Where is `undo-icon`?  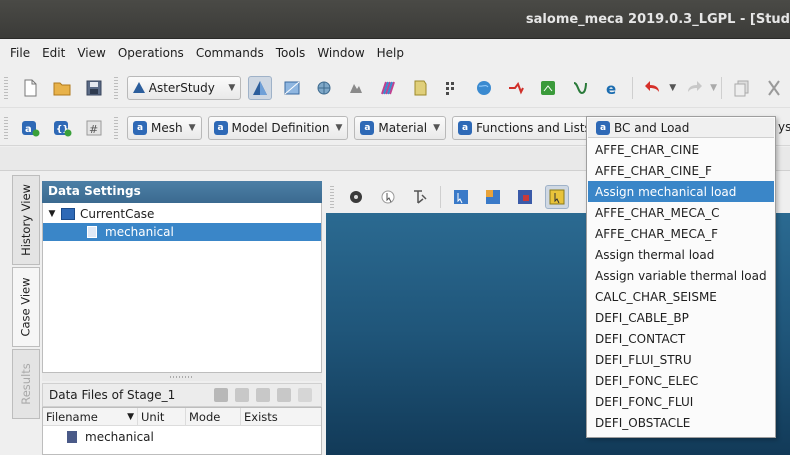 undo-icon is located at coordinates (653, 88).